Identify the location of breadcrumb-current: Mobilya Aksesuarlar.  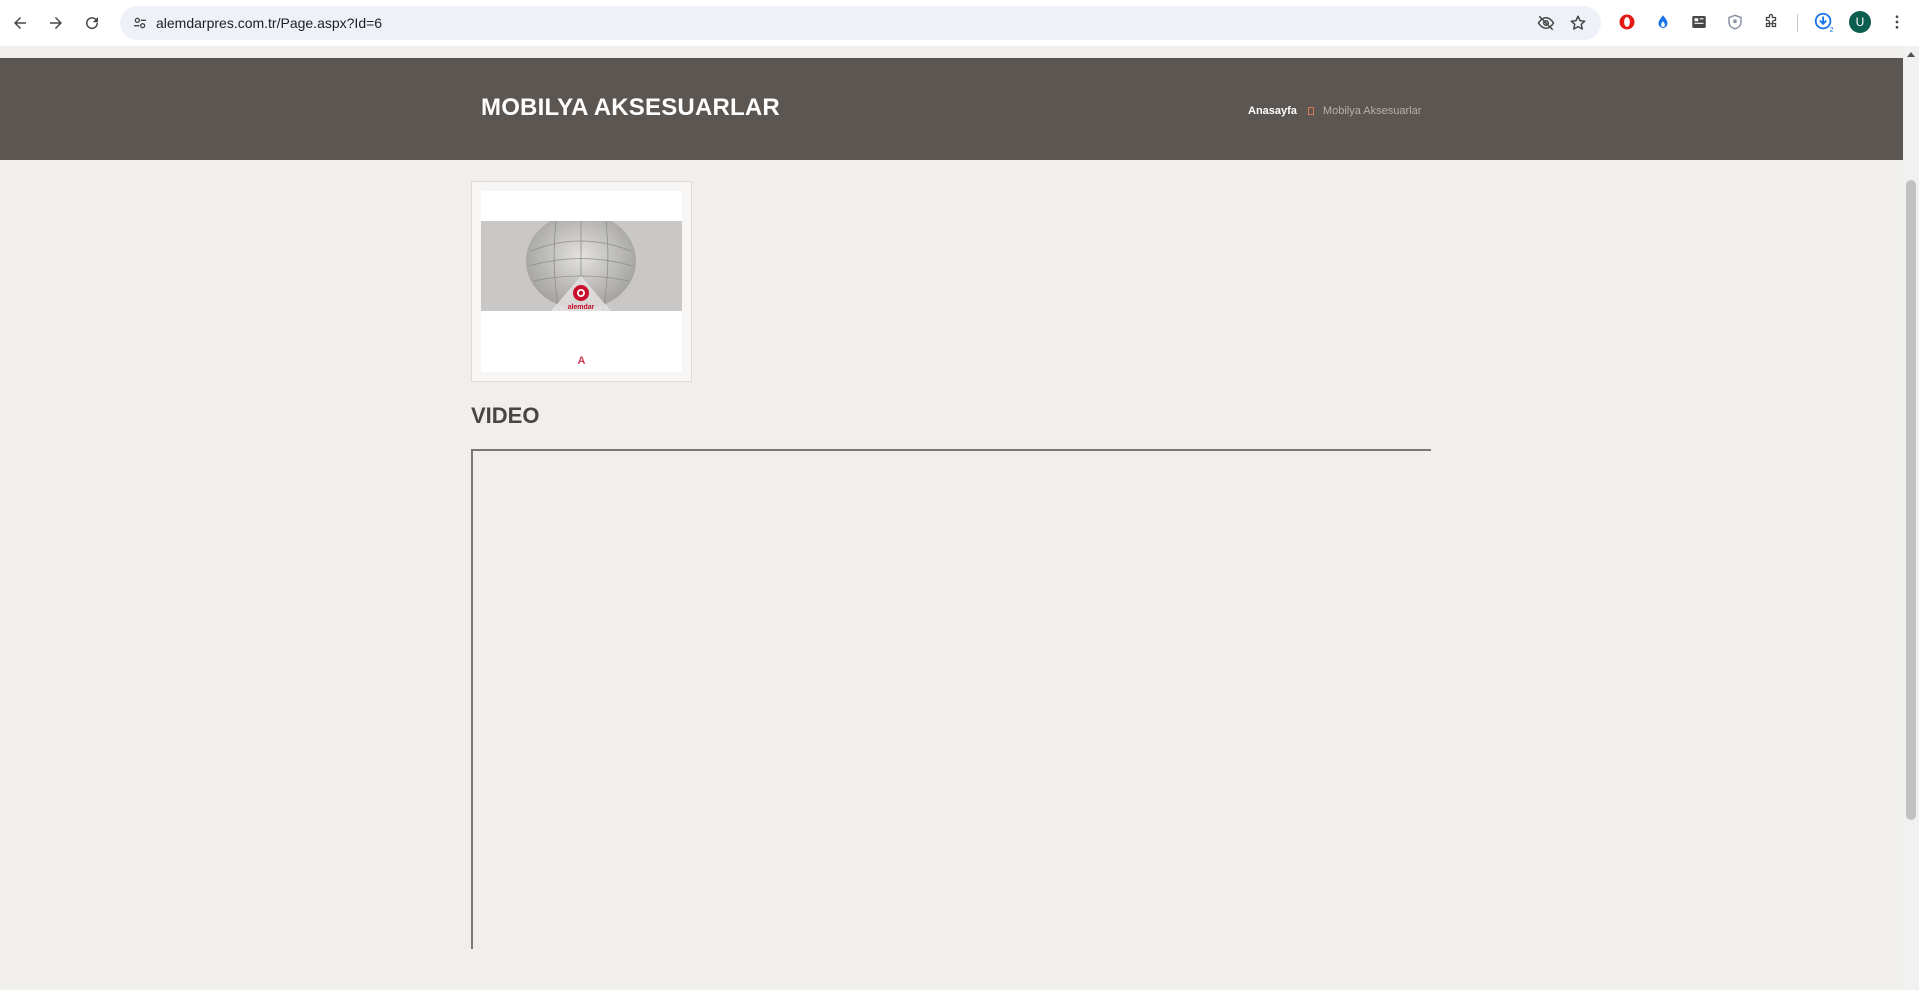
(1372, 111).